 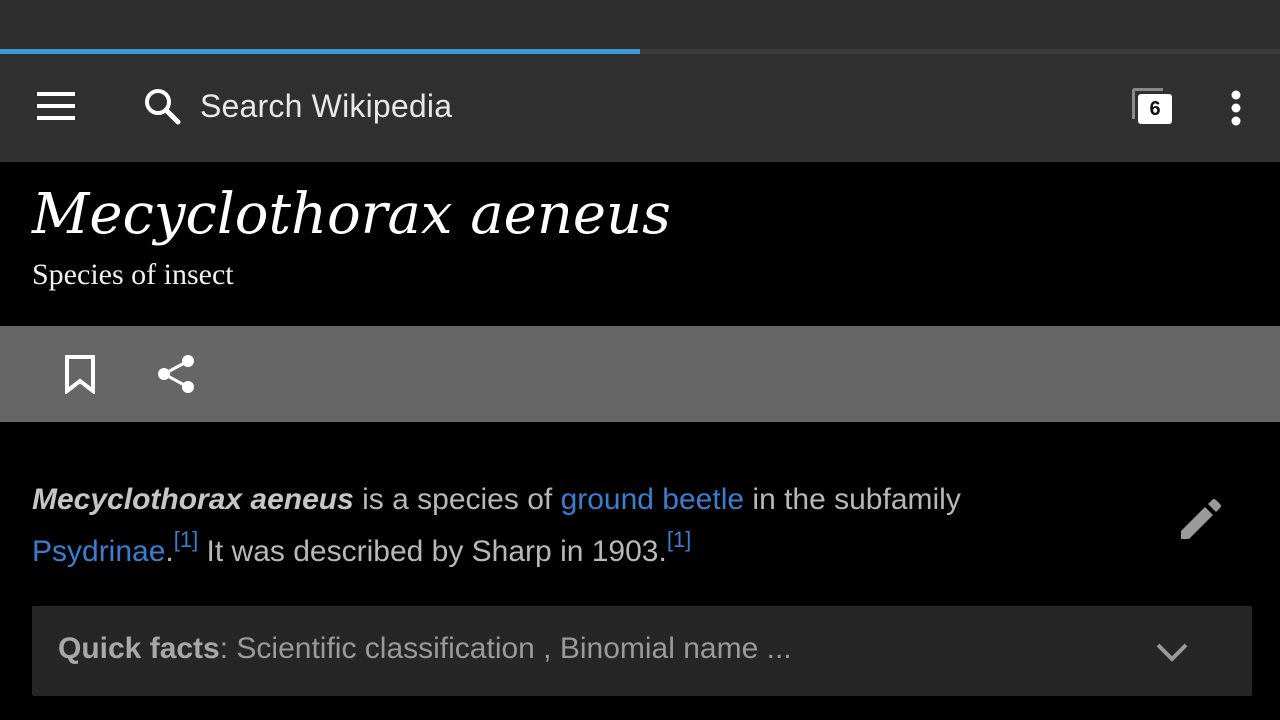 I want to click on link-psydrinae: Psydrinae, so click(x=98, y=551).